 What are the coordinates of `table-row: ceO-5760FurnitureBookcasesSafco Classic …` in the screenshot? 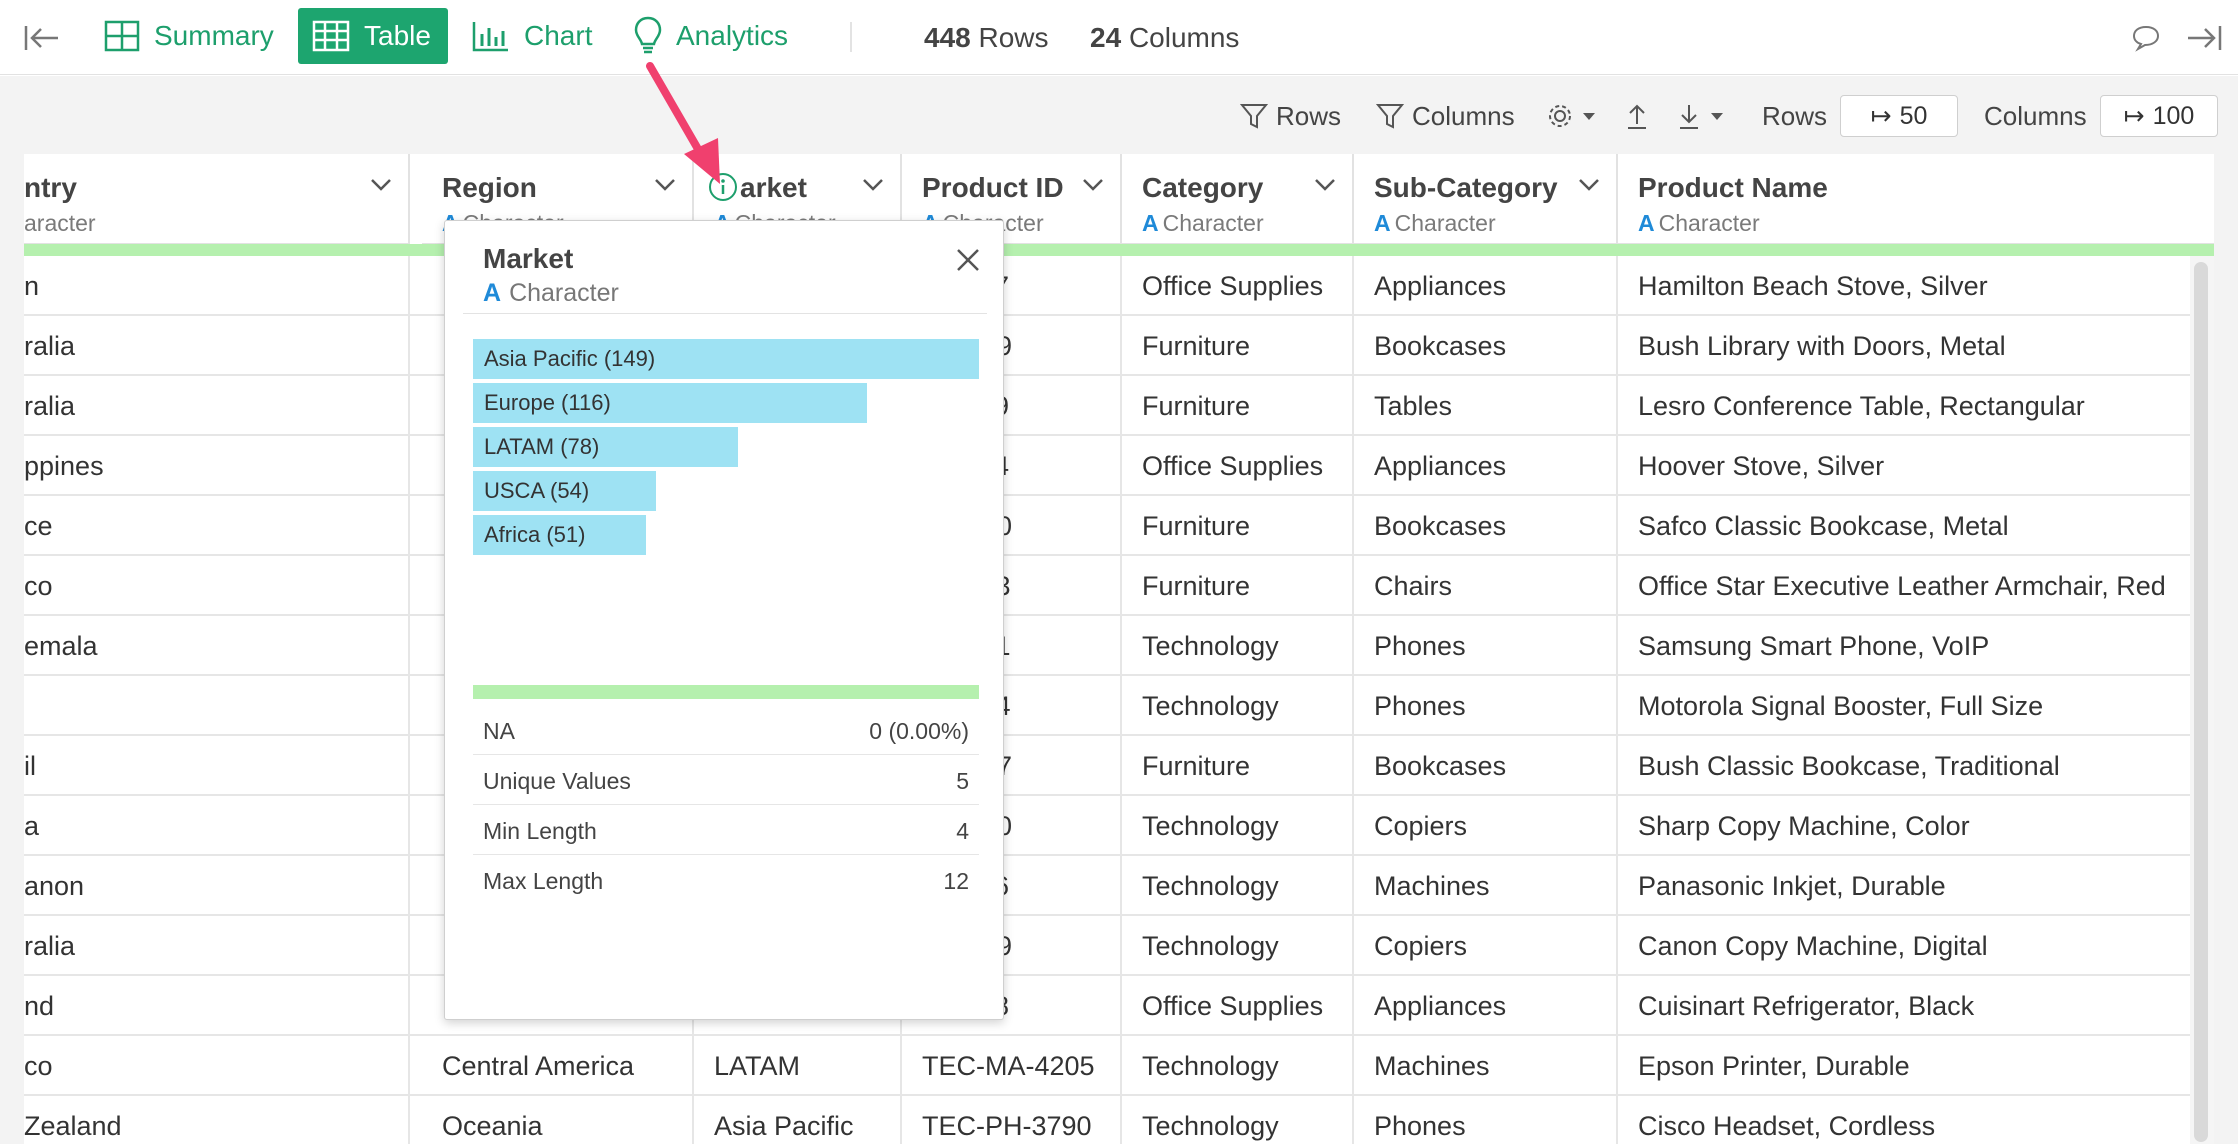 It's located at (1107, 526).